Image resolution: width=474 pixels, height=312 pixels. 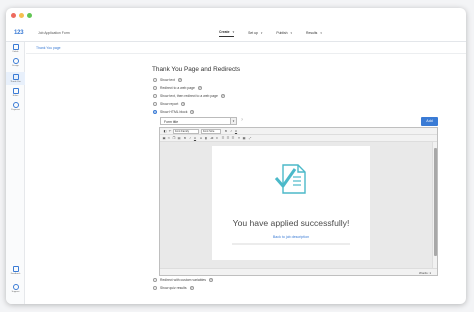 What do you see at coordinates (291, 237) in the screenshot?
I see `job-description-link: Back to job description` at bounding box center [291, 237].